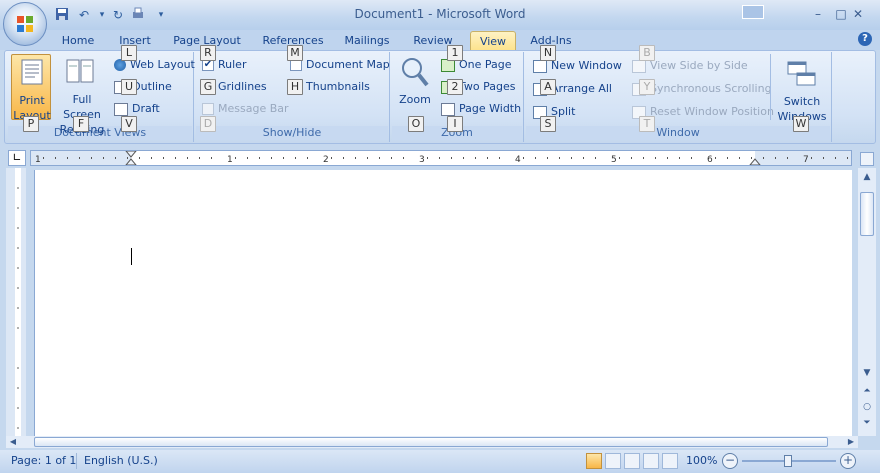  Describe the element at coordinates (82, 95) in the screenshot. I see `full-screen-reading-button: Full Screen Reading` at that location.